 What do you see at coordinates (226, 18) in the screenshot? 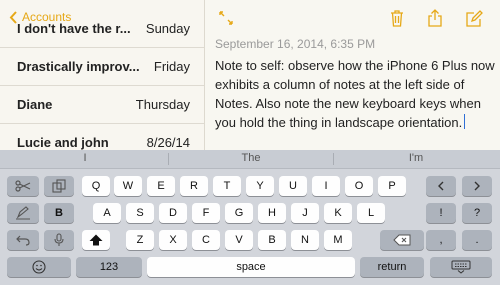
I see `expand-arrows-icon` at bounding box center [226, 18].